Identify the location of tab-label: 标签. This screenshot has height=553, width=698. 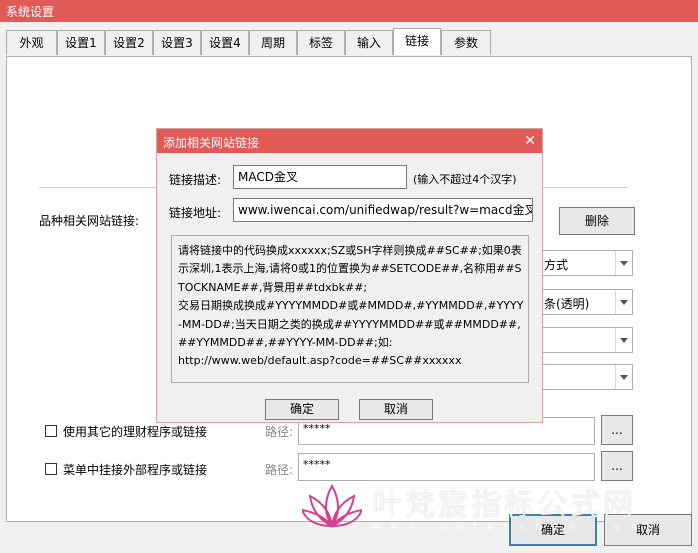
(320, 43).